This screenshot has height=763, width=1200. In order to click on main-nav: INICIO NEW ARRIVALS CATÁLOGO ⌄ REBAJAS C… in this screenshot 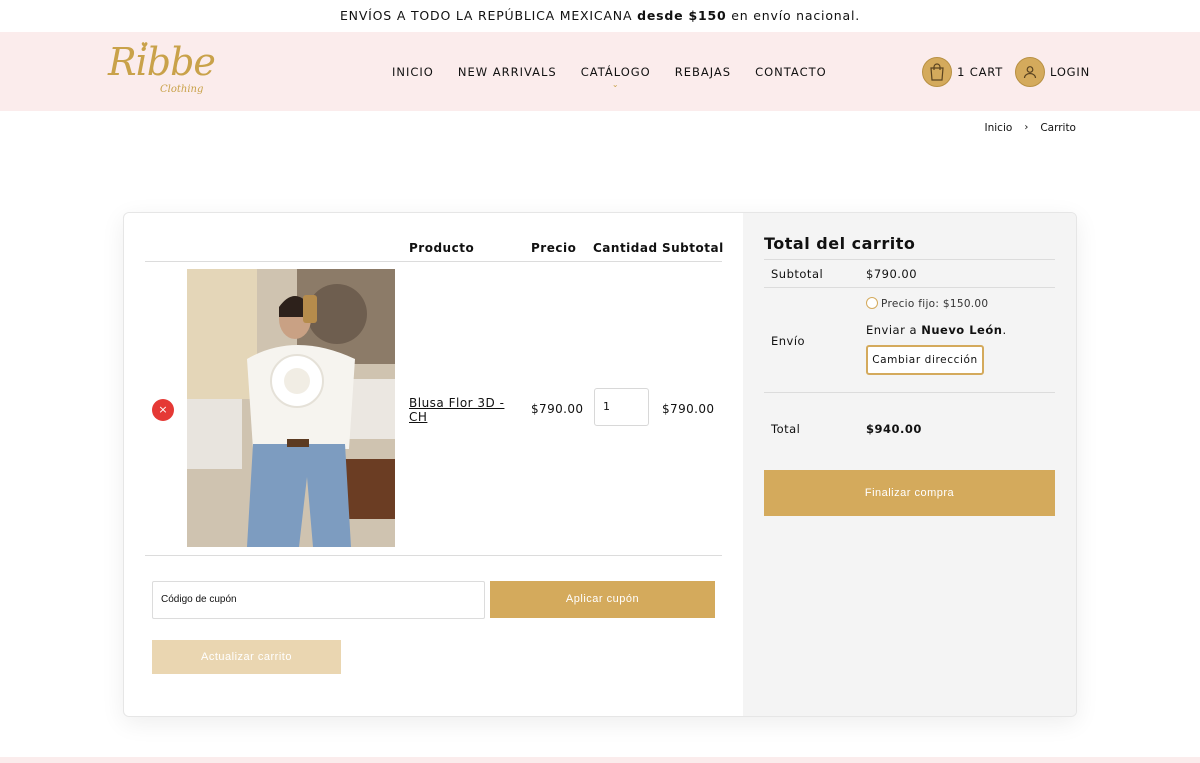, I will do `click(609, 71)`.